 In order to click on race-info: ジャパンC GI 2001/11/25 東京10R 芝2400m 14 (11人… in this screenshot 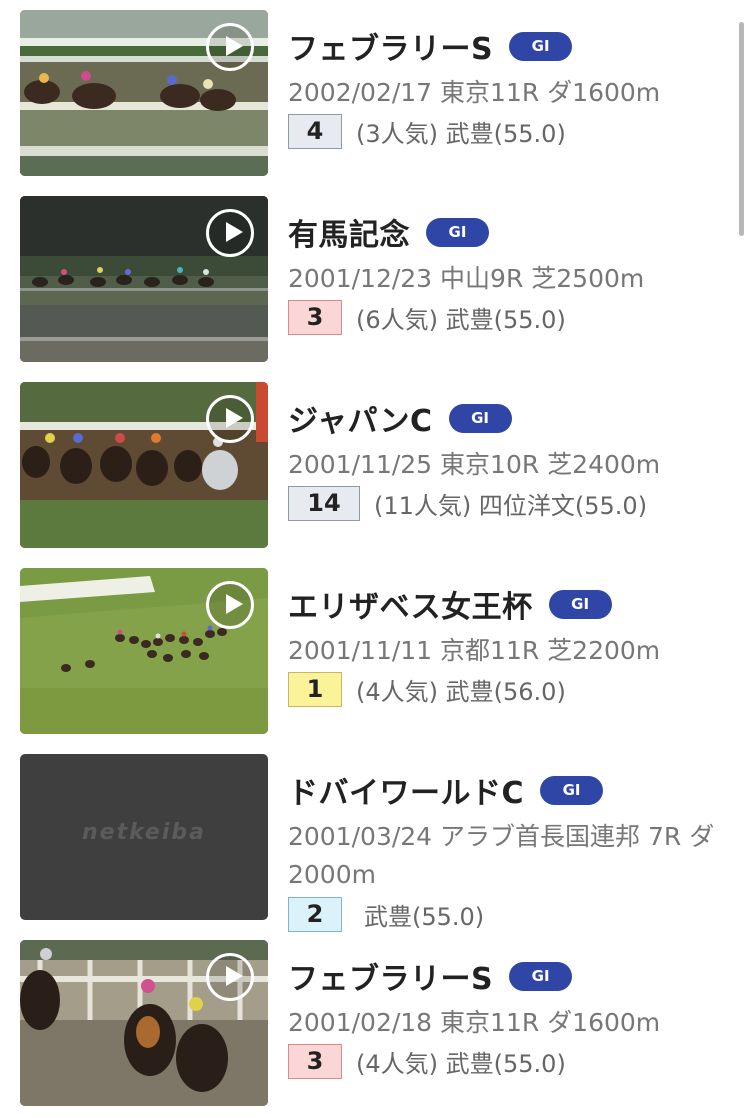, I will do `click(513, 460)`.